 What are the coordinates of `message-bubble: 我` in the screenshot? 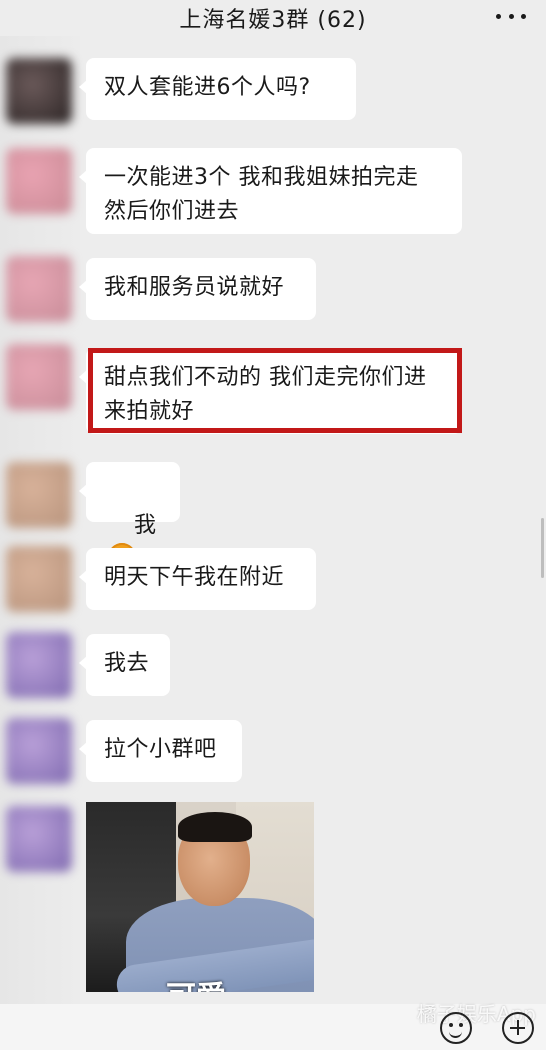 It's located at (129, 516).